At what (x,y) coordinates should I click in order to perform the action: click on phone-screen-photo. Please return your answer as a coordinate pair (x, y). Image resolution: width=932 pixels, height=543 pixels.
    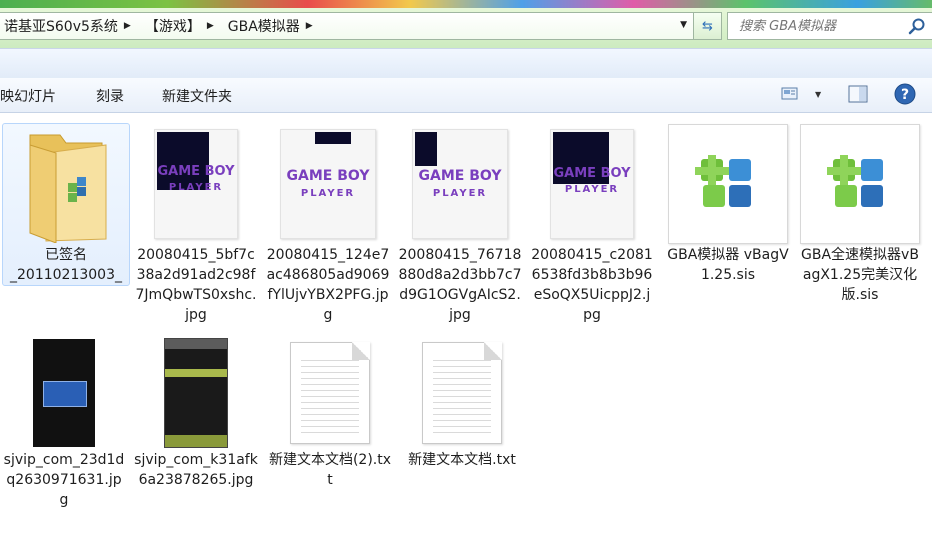
    Looking at the image, I should click on (64, 393).